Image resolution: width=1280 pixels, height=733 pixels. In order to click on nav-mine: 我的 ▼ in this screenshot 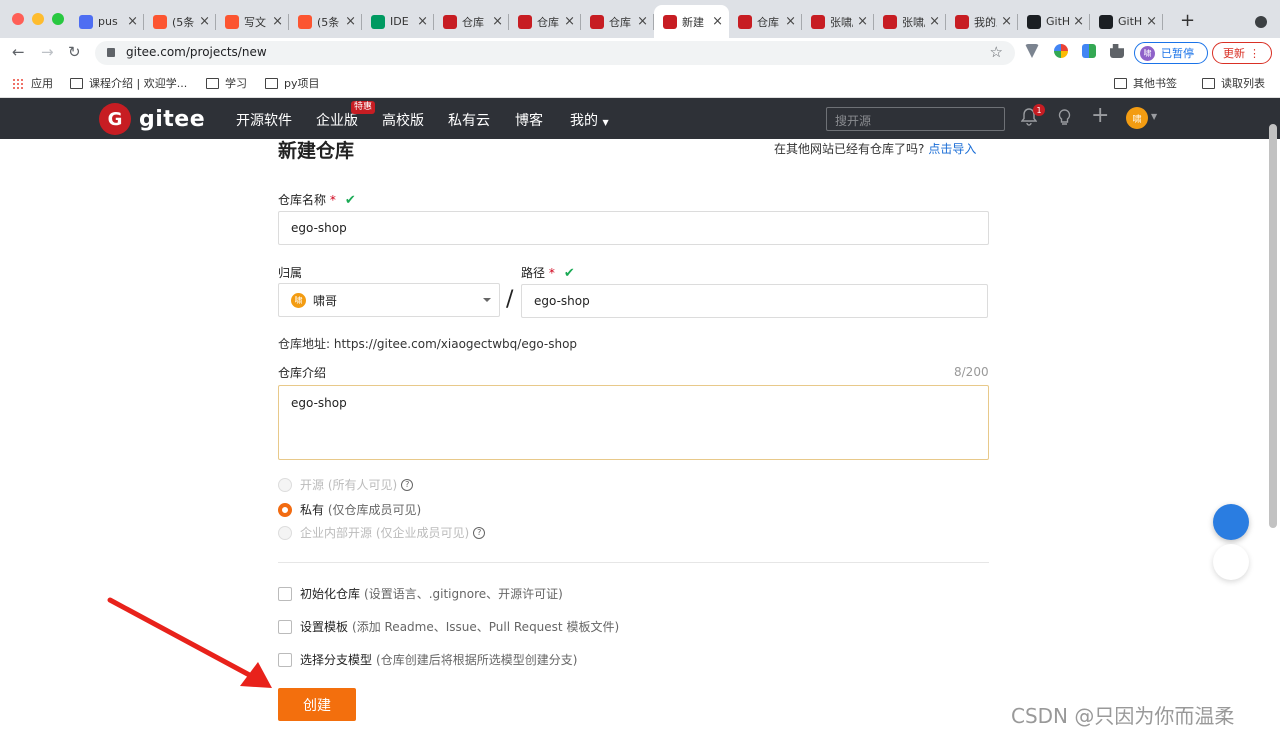, I will do `click(589, 120)`.